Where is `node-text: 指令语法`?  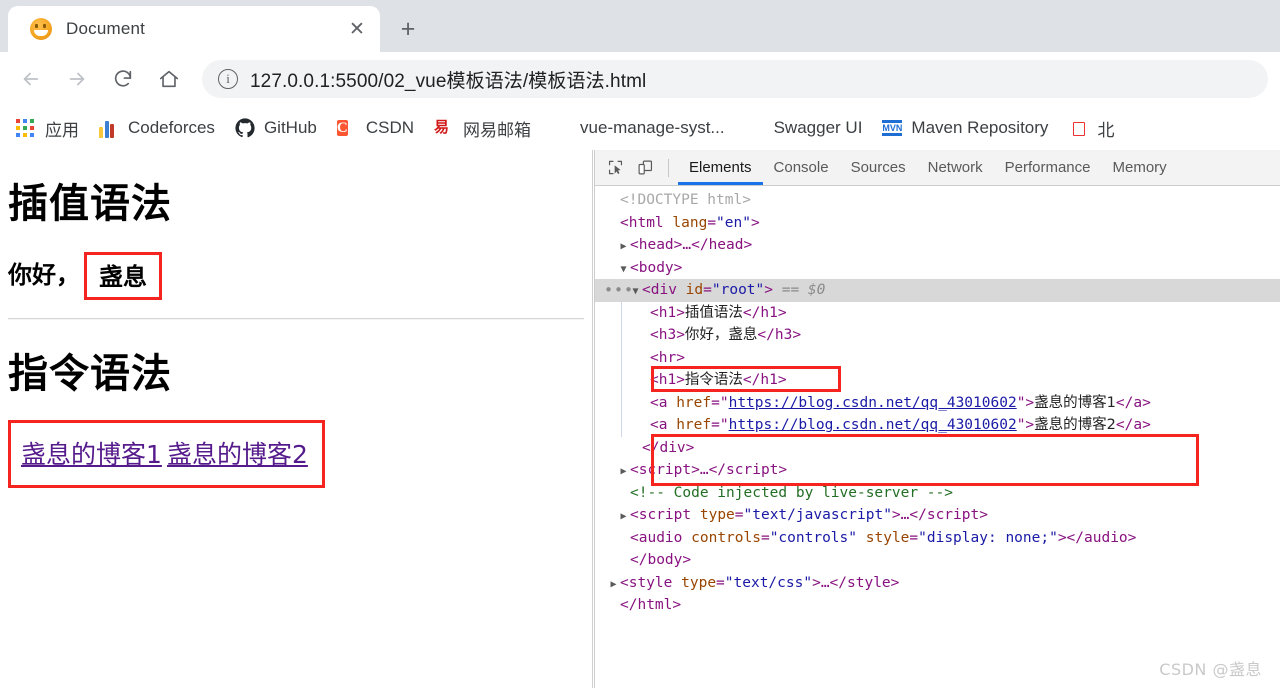 node-text: 指令语法 is located at coordinates (713, 380).